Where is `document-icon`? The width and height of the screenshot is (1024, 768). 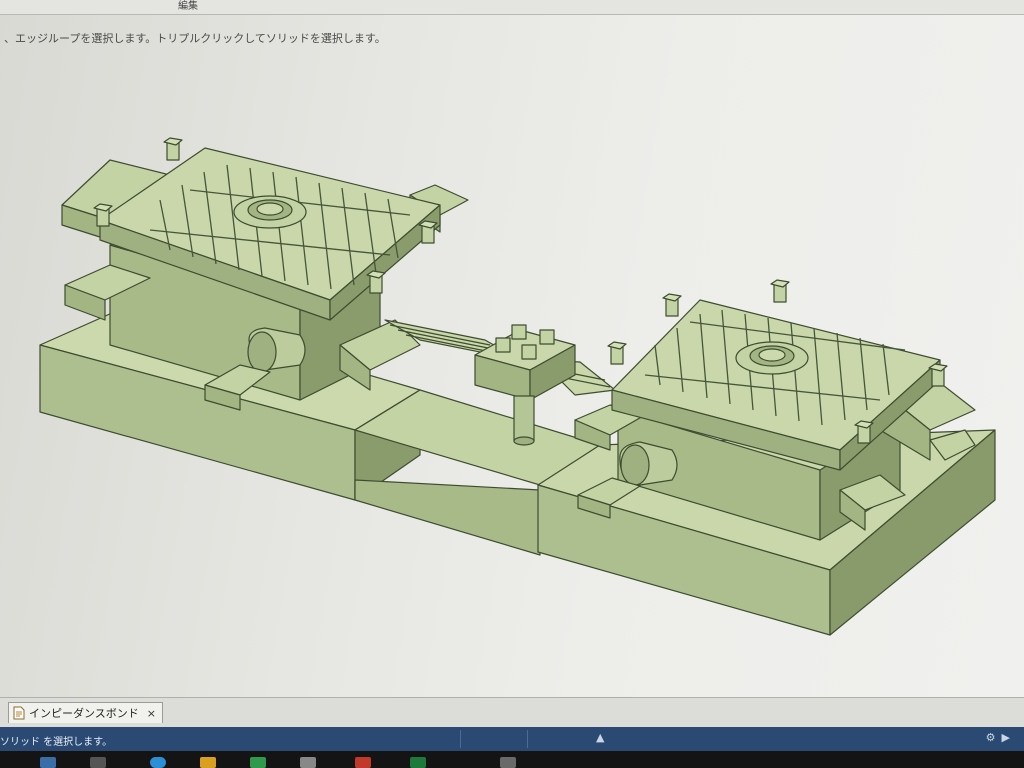 document-icon is located at coordinates (19, 713).